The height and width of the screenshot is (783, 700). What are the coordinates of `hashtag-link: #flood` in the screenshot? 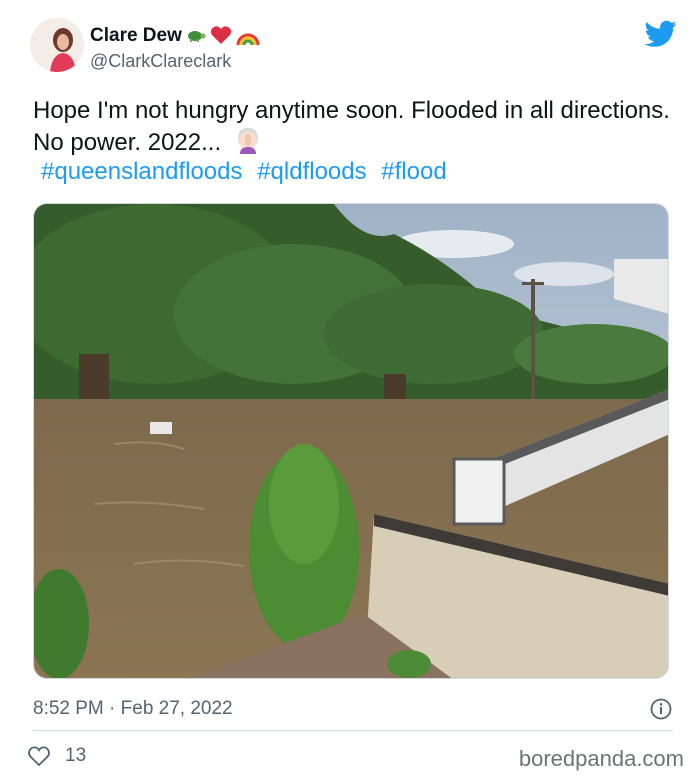 It's located at (413, 171).